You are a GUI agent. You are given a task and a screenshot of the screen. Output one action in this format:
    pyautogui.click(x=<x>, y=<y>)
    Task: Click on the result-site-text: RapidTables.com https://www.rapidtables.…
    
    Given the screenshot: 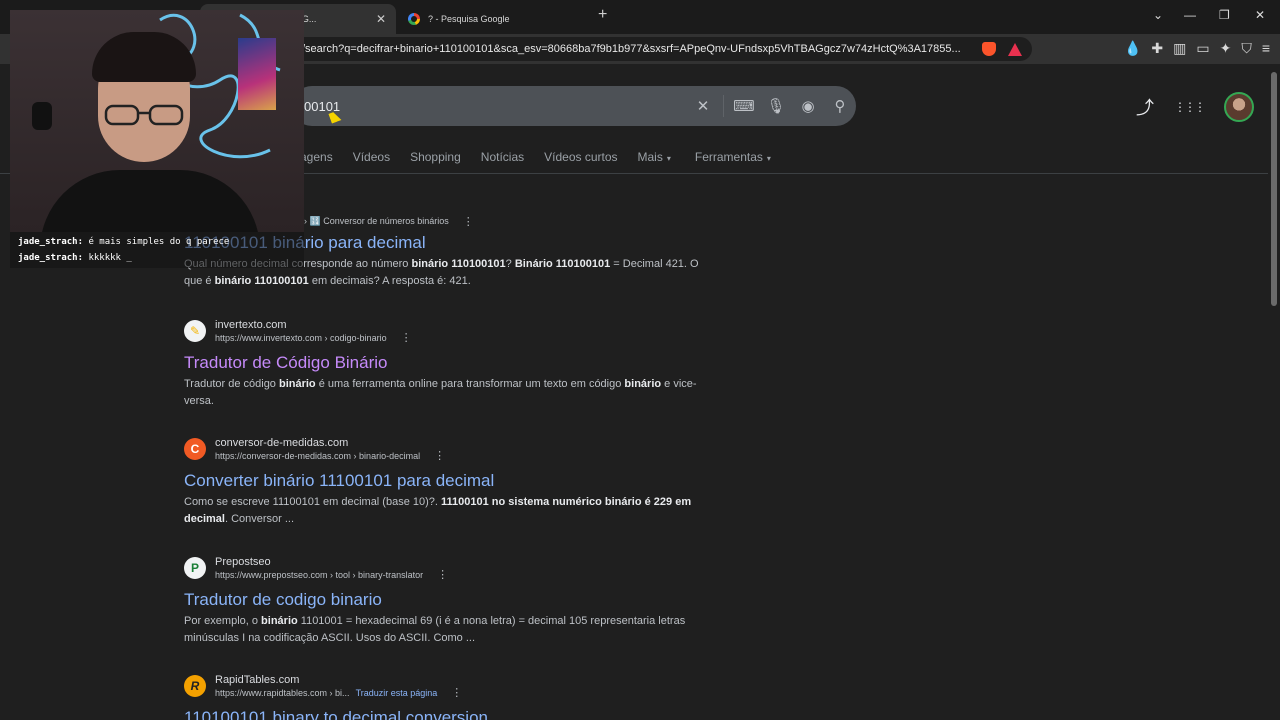 What is the action you would take?
    pyautogui.click(x=326, y=686)
    